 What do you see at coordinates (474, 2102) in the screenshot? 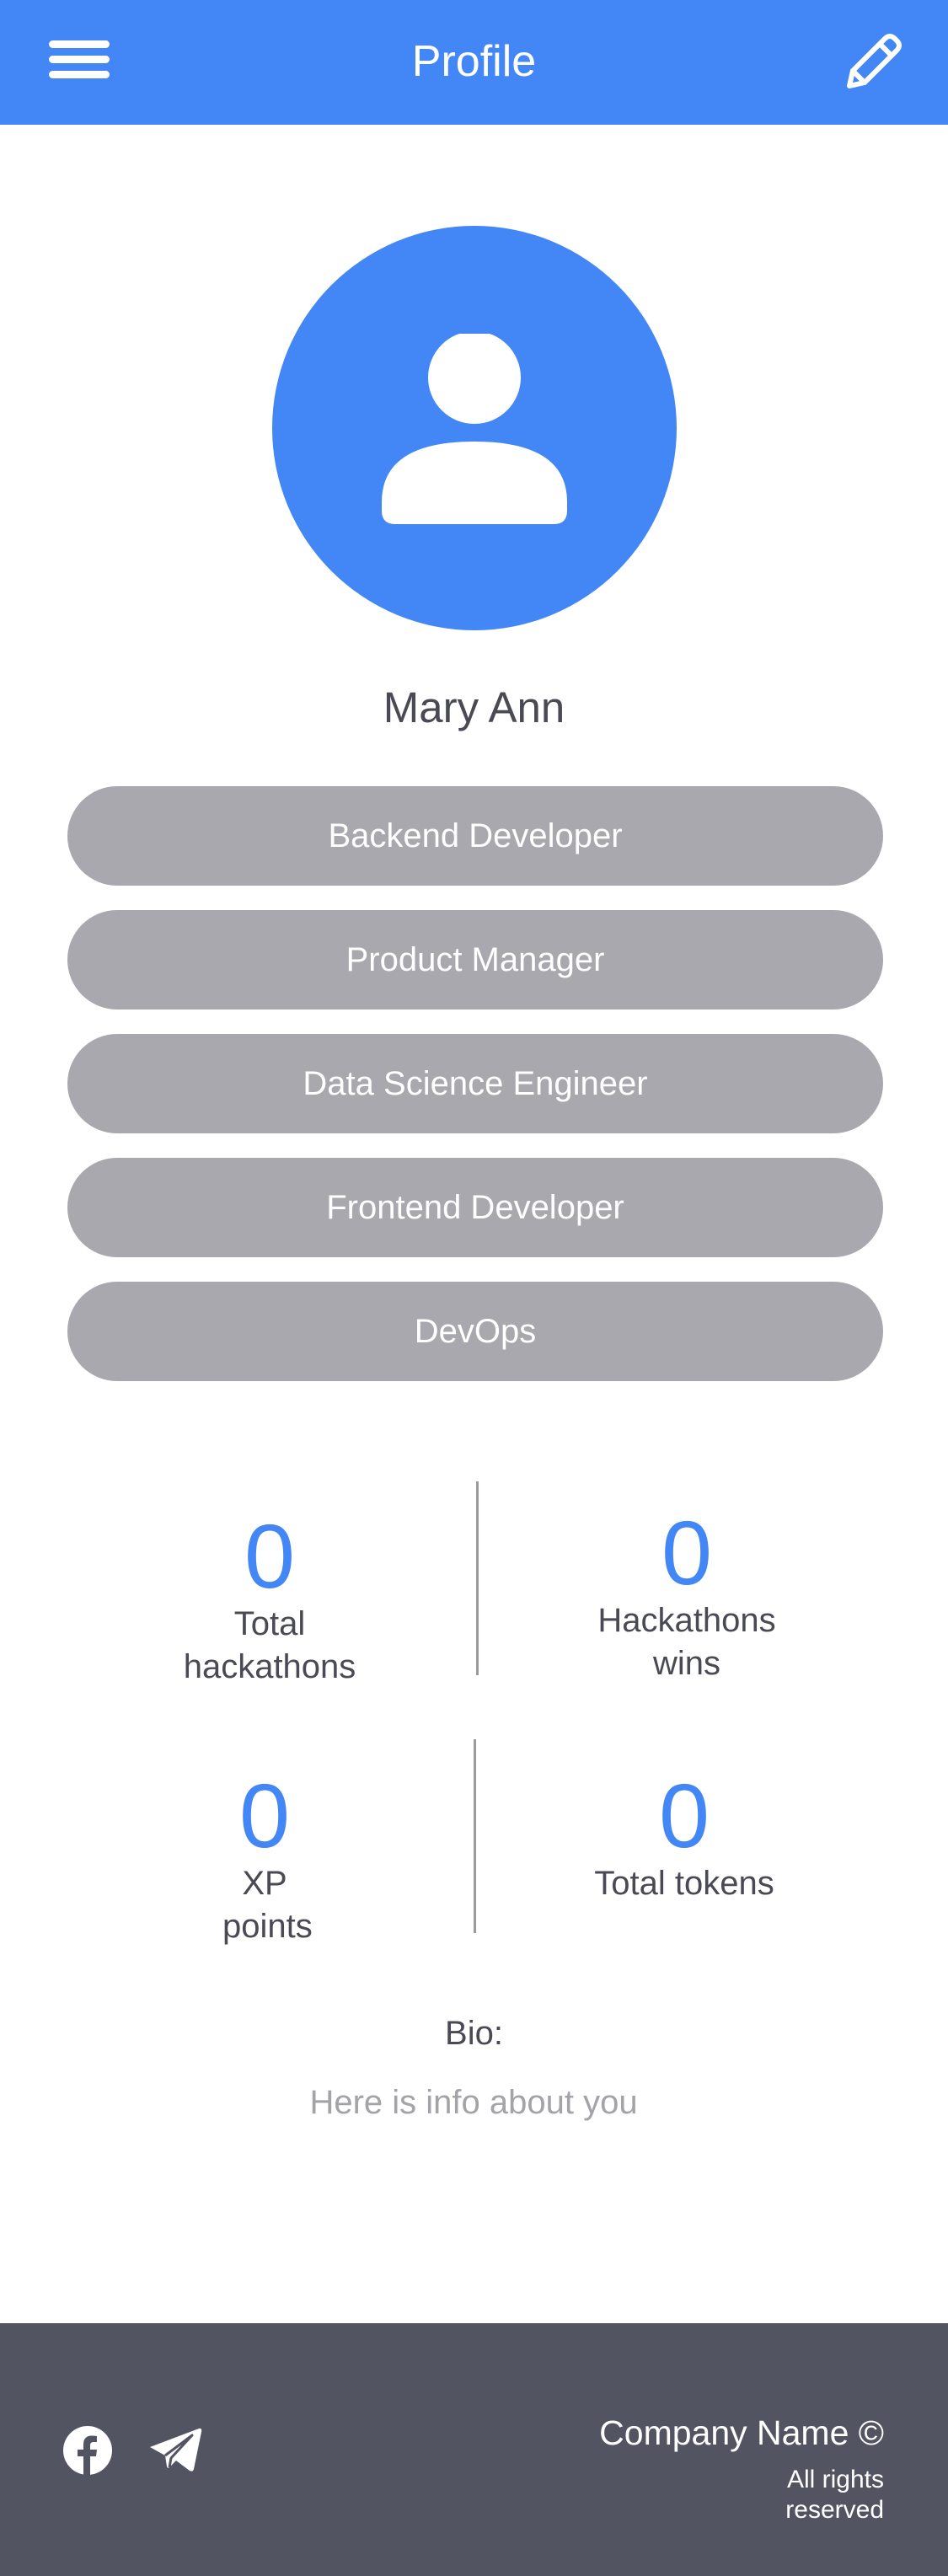
I see `bio-text: Here is info about you` at bounding box center [474, 2102].